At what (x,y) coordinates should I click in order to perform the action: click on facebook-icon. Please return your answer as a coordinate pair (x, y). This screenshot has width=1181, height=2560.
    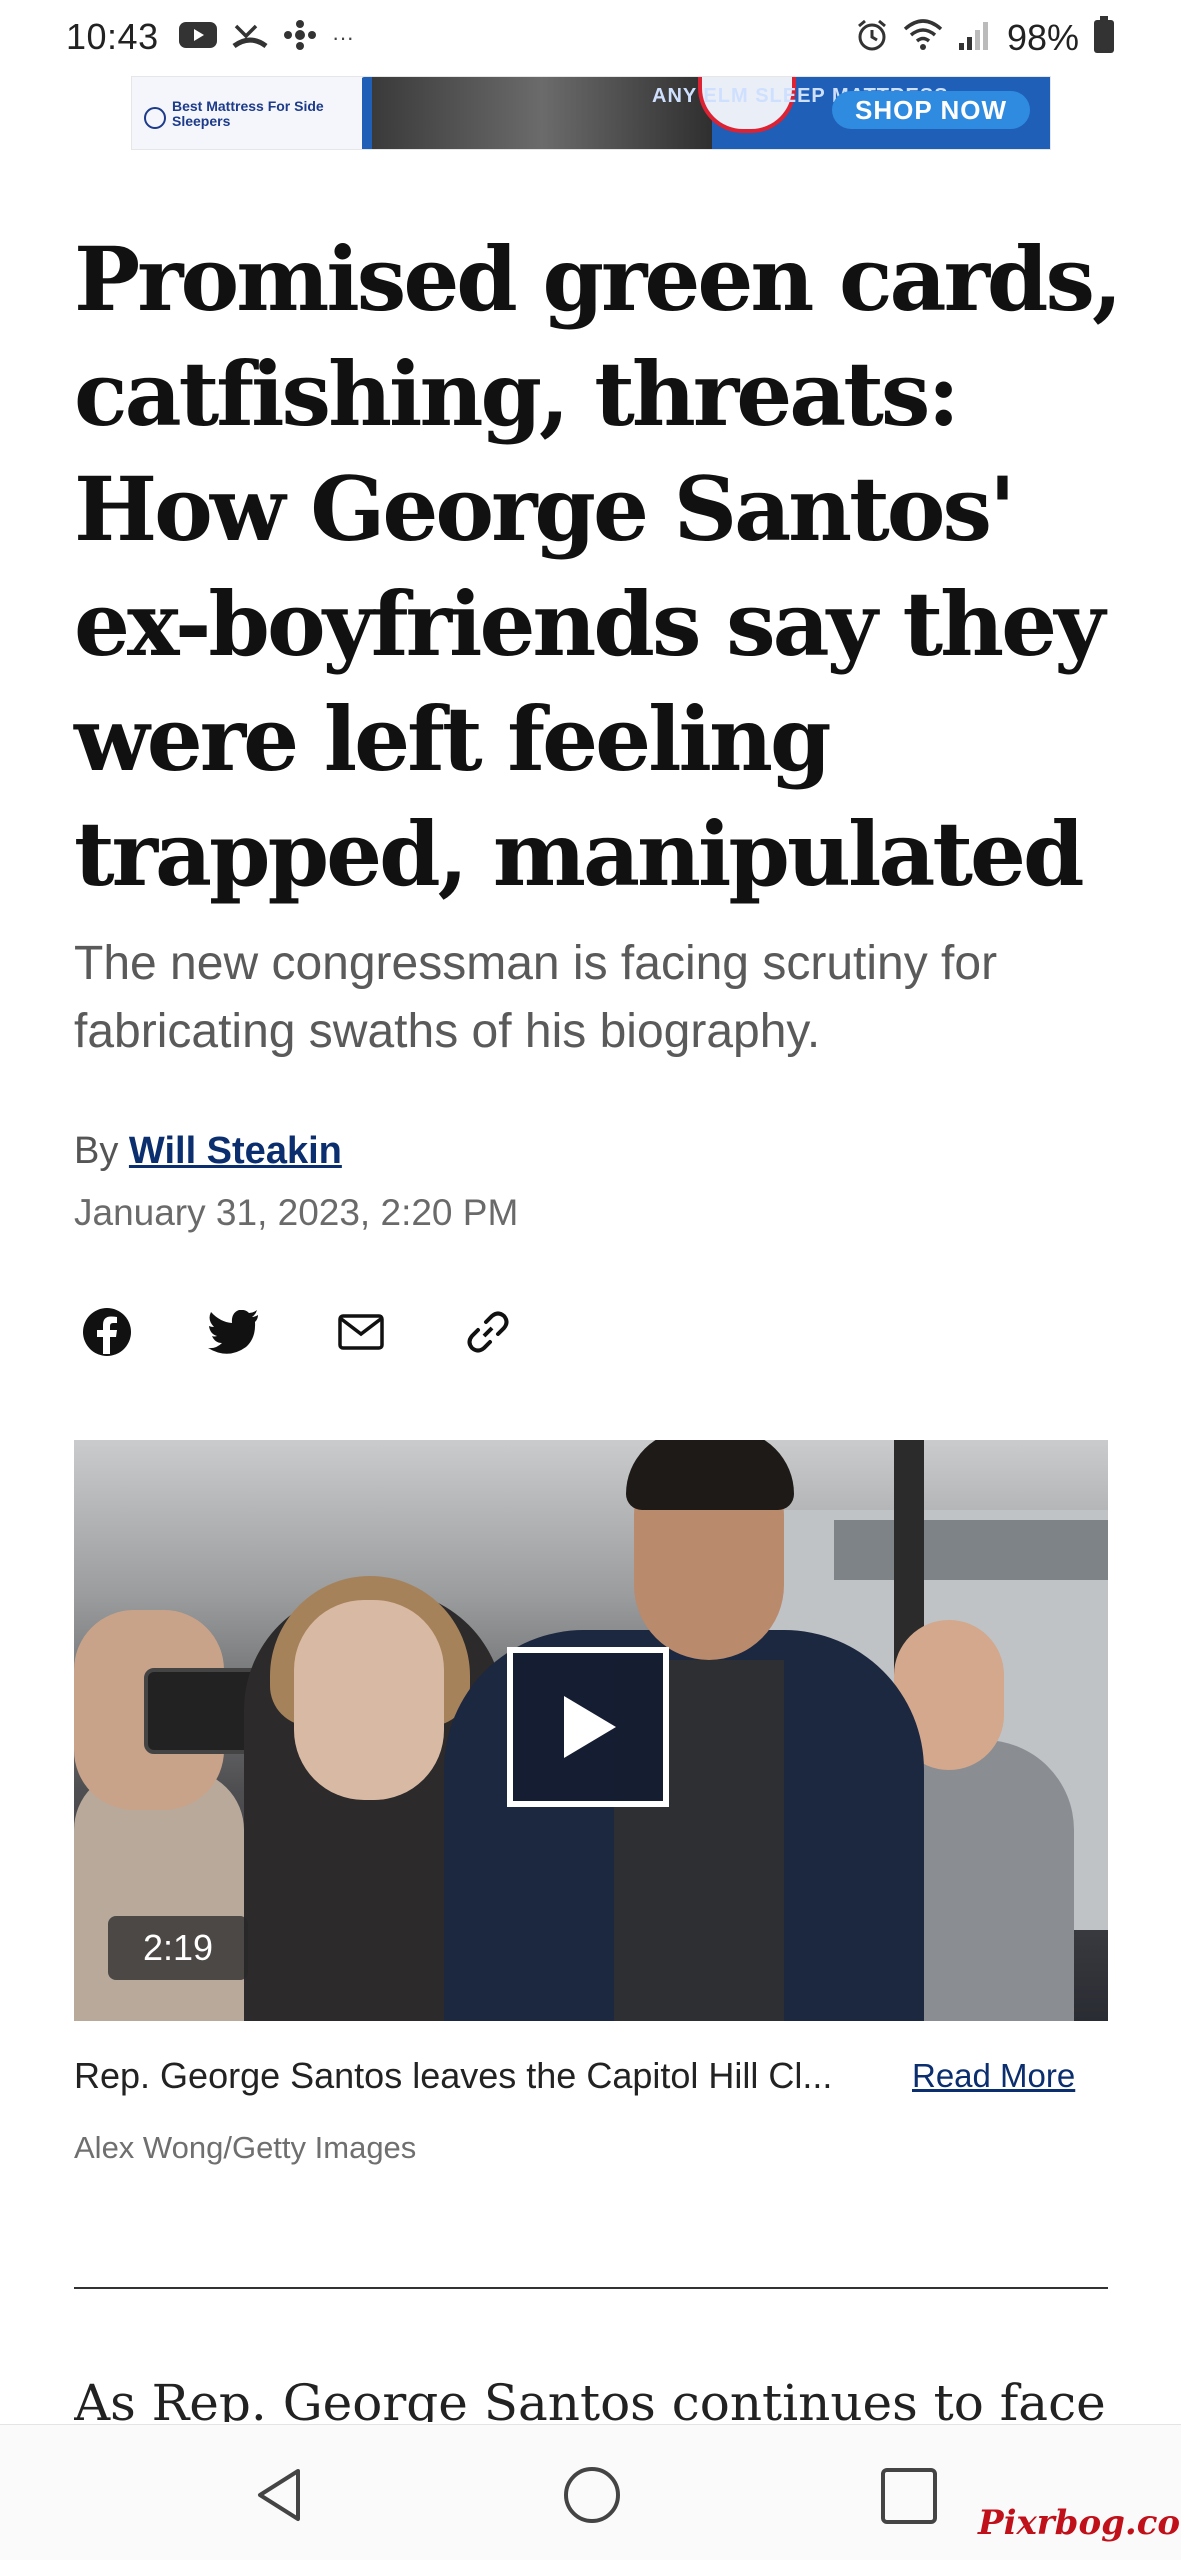
    Looking at the image, I should click on (107, 1332).